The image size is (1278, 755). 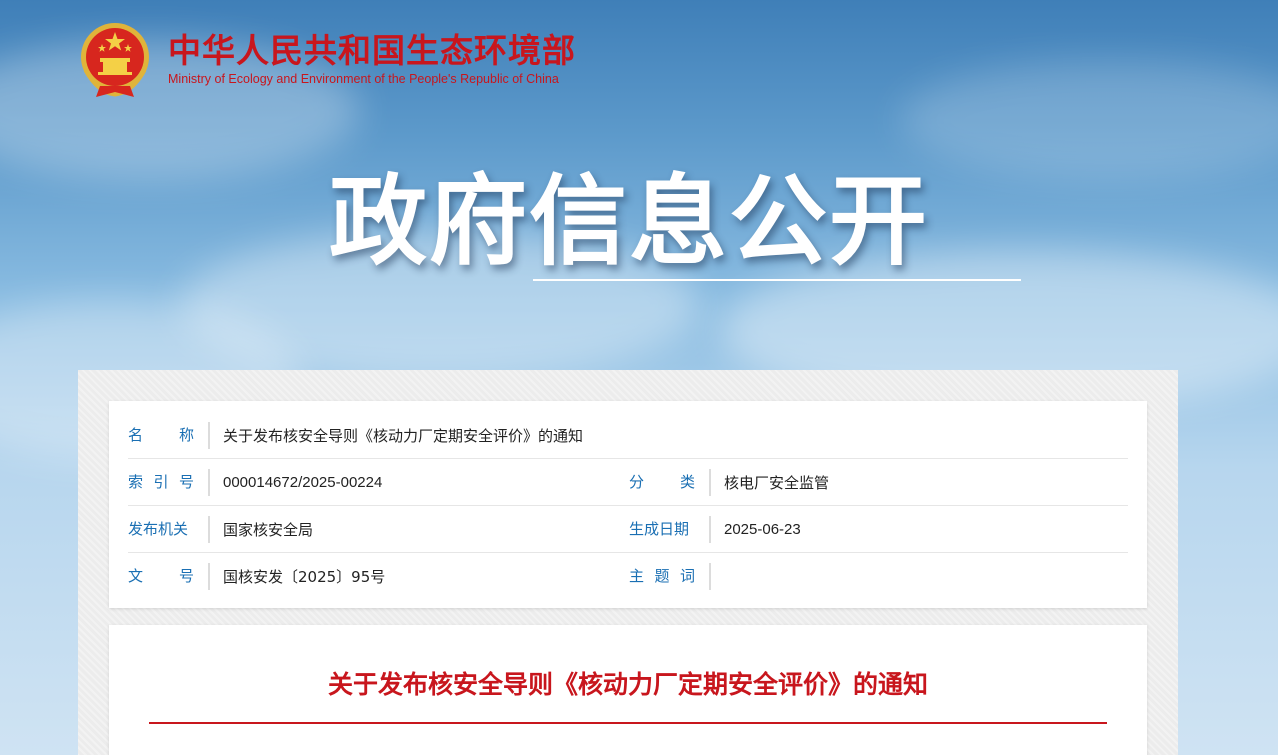 What do you see at coordinates (628, 576) in the screenshot?
I see `info-row-docno: 文号 国核安发〔2025〕95号 主题词` at bounding box center [628, 576].